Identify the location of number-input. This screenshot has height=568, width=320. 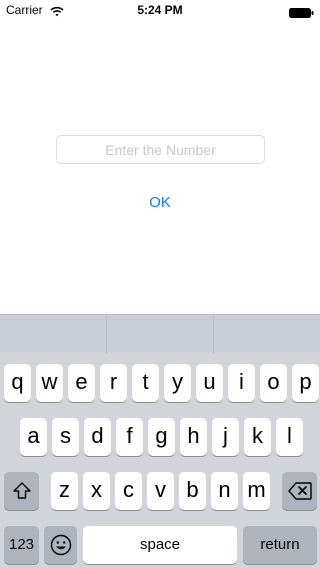
(160, 149).